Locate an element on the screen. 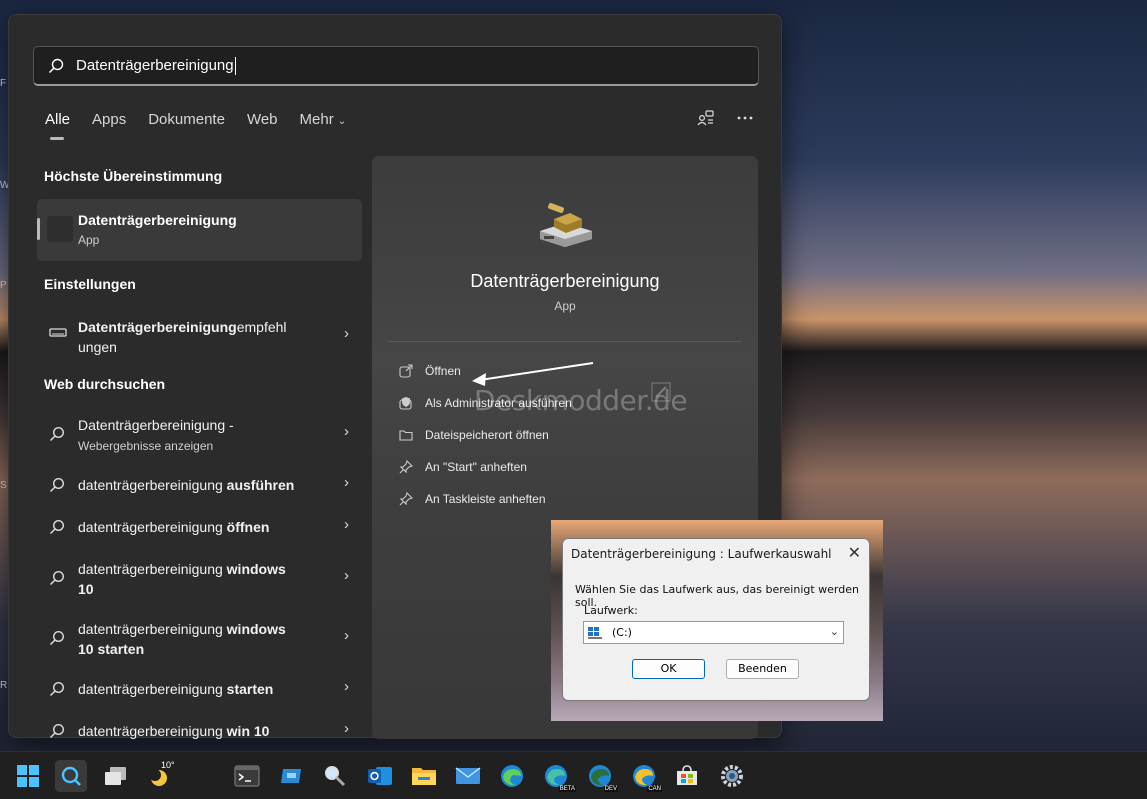 This screenshot has height=799, width=1147. pin-icon is located at coordinates (406, 499).